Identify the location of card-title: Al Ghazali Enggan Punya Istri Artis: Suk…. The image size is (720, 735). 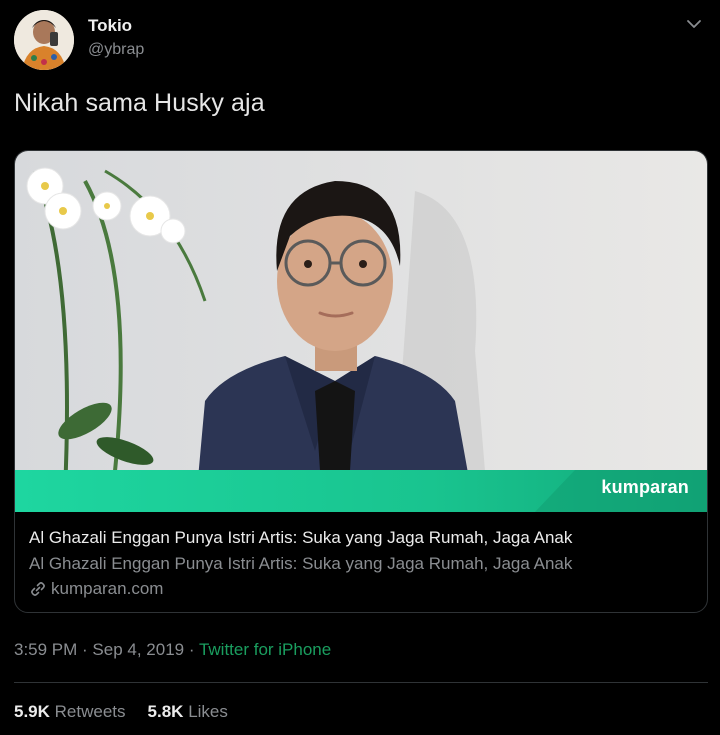
(300, 538).